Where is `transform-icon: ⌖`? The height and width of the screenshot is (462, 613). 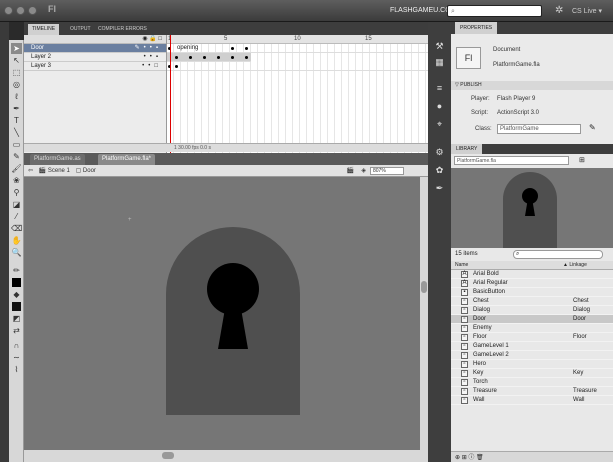
transform-icon: ⌖ is located at coordinates (439, 124).